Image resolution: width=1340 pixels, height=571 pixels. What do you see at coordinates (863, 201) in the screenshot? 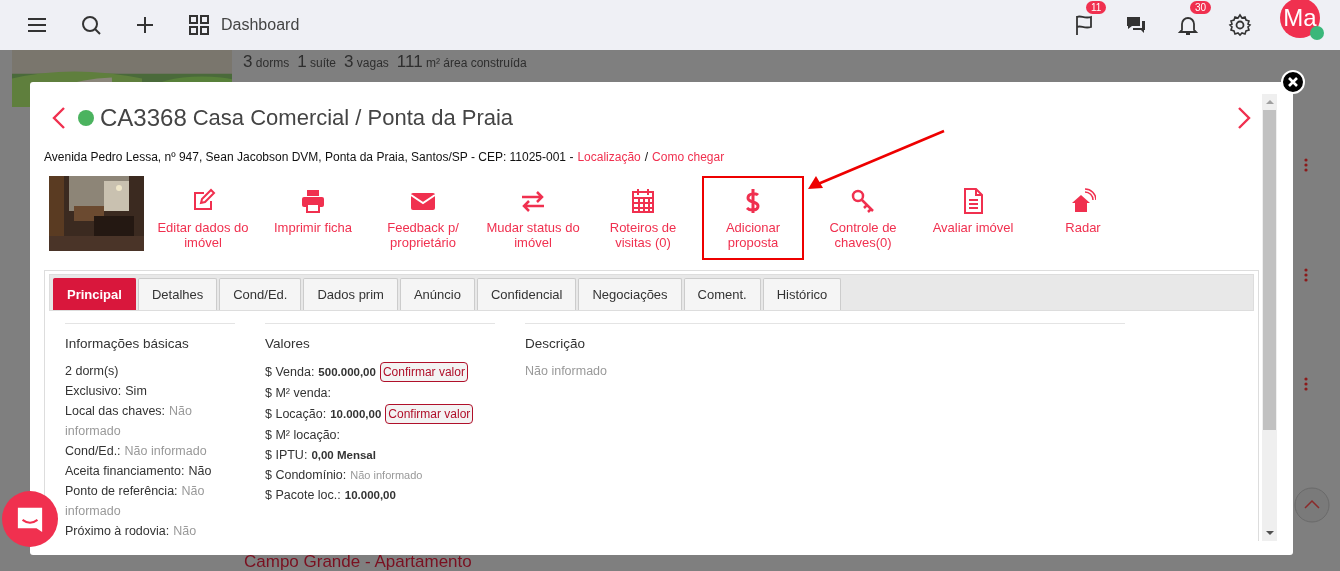
I see `key-icon` at bounding box center [863, 201].